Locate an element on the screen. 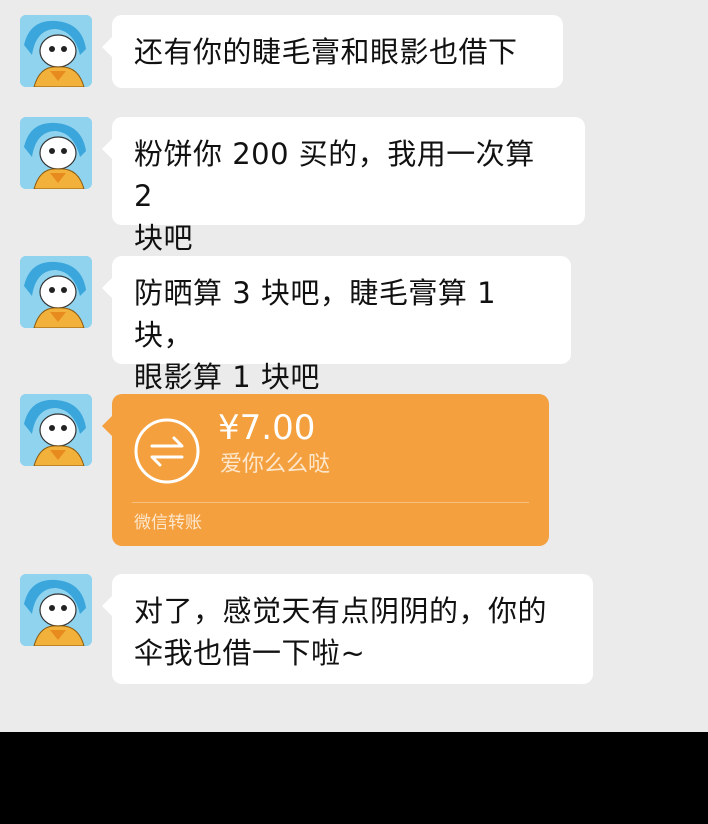 This screenshot has width=708, height=824. message-bubble: 防晒算 3 块吧，睫毛膏算 1 块， 眼影算 1 块吧 is located at coordinates (336, 325).